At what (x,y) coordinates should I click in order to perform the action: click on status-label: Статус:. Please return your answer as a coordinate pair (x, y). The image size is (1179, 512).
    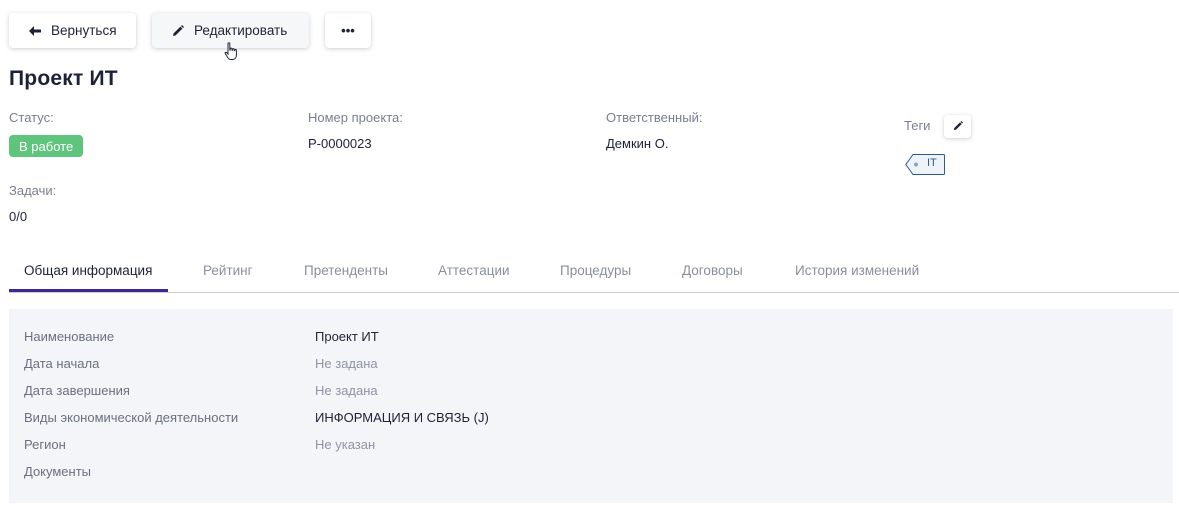
    Looking at the image, I should click on (31, 117).